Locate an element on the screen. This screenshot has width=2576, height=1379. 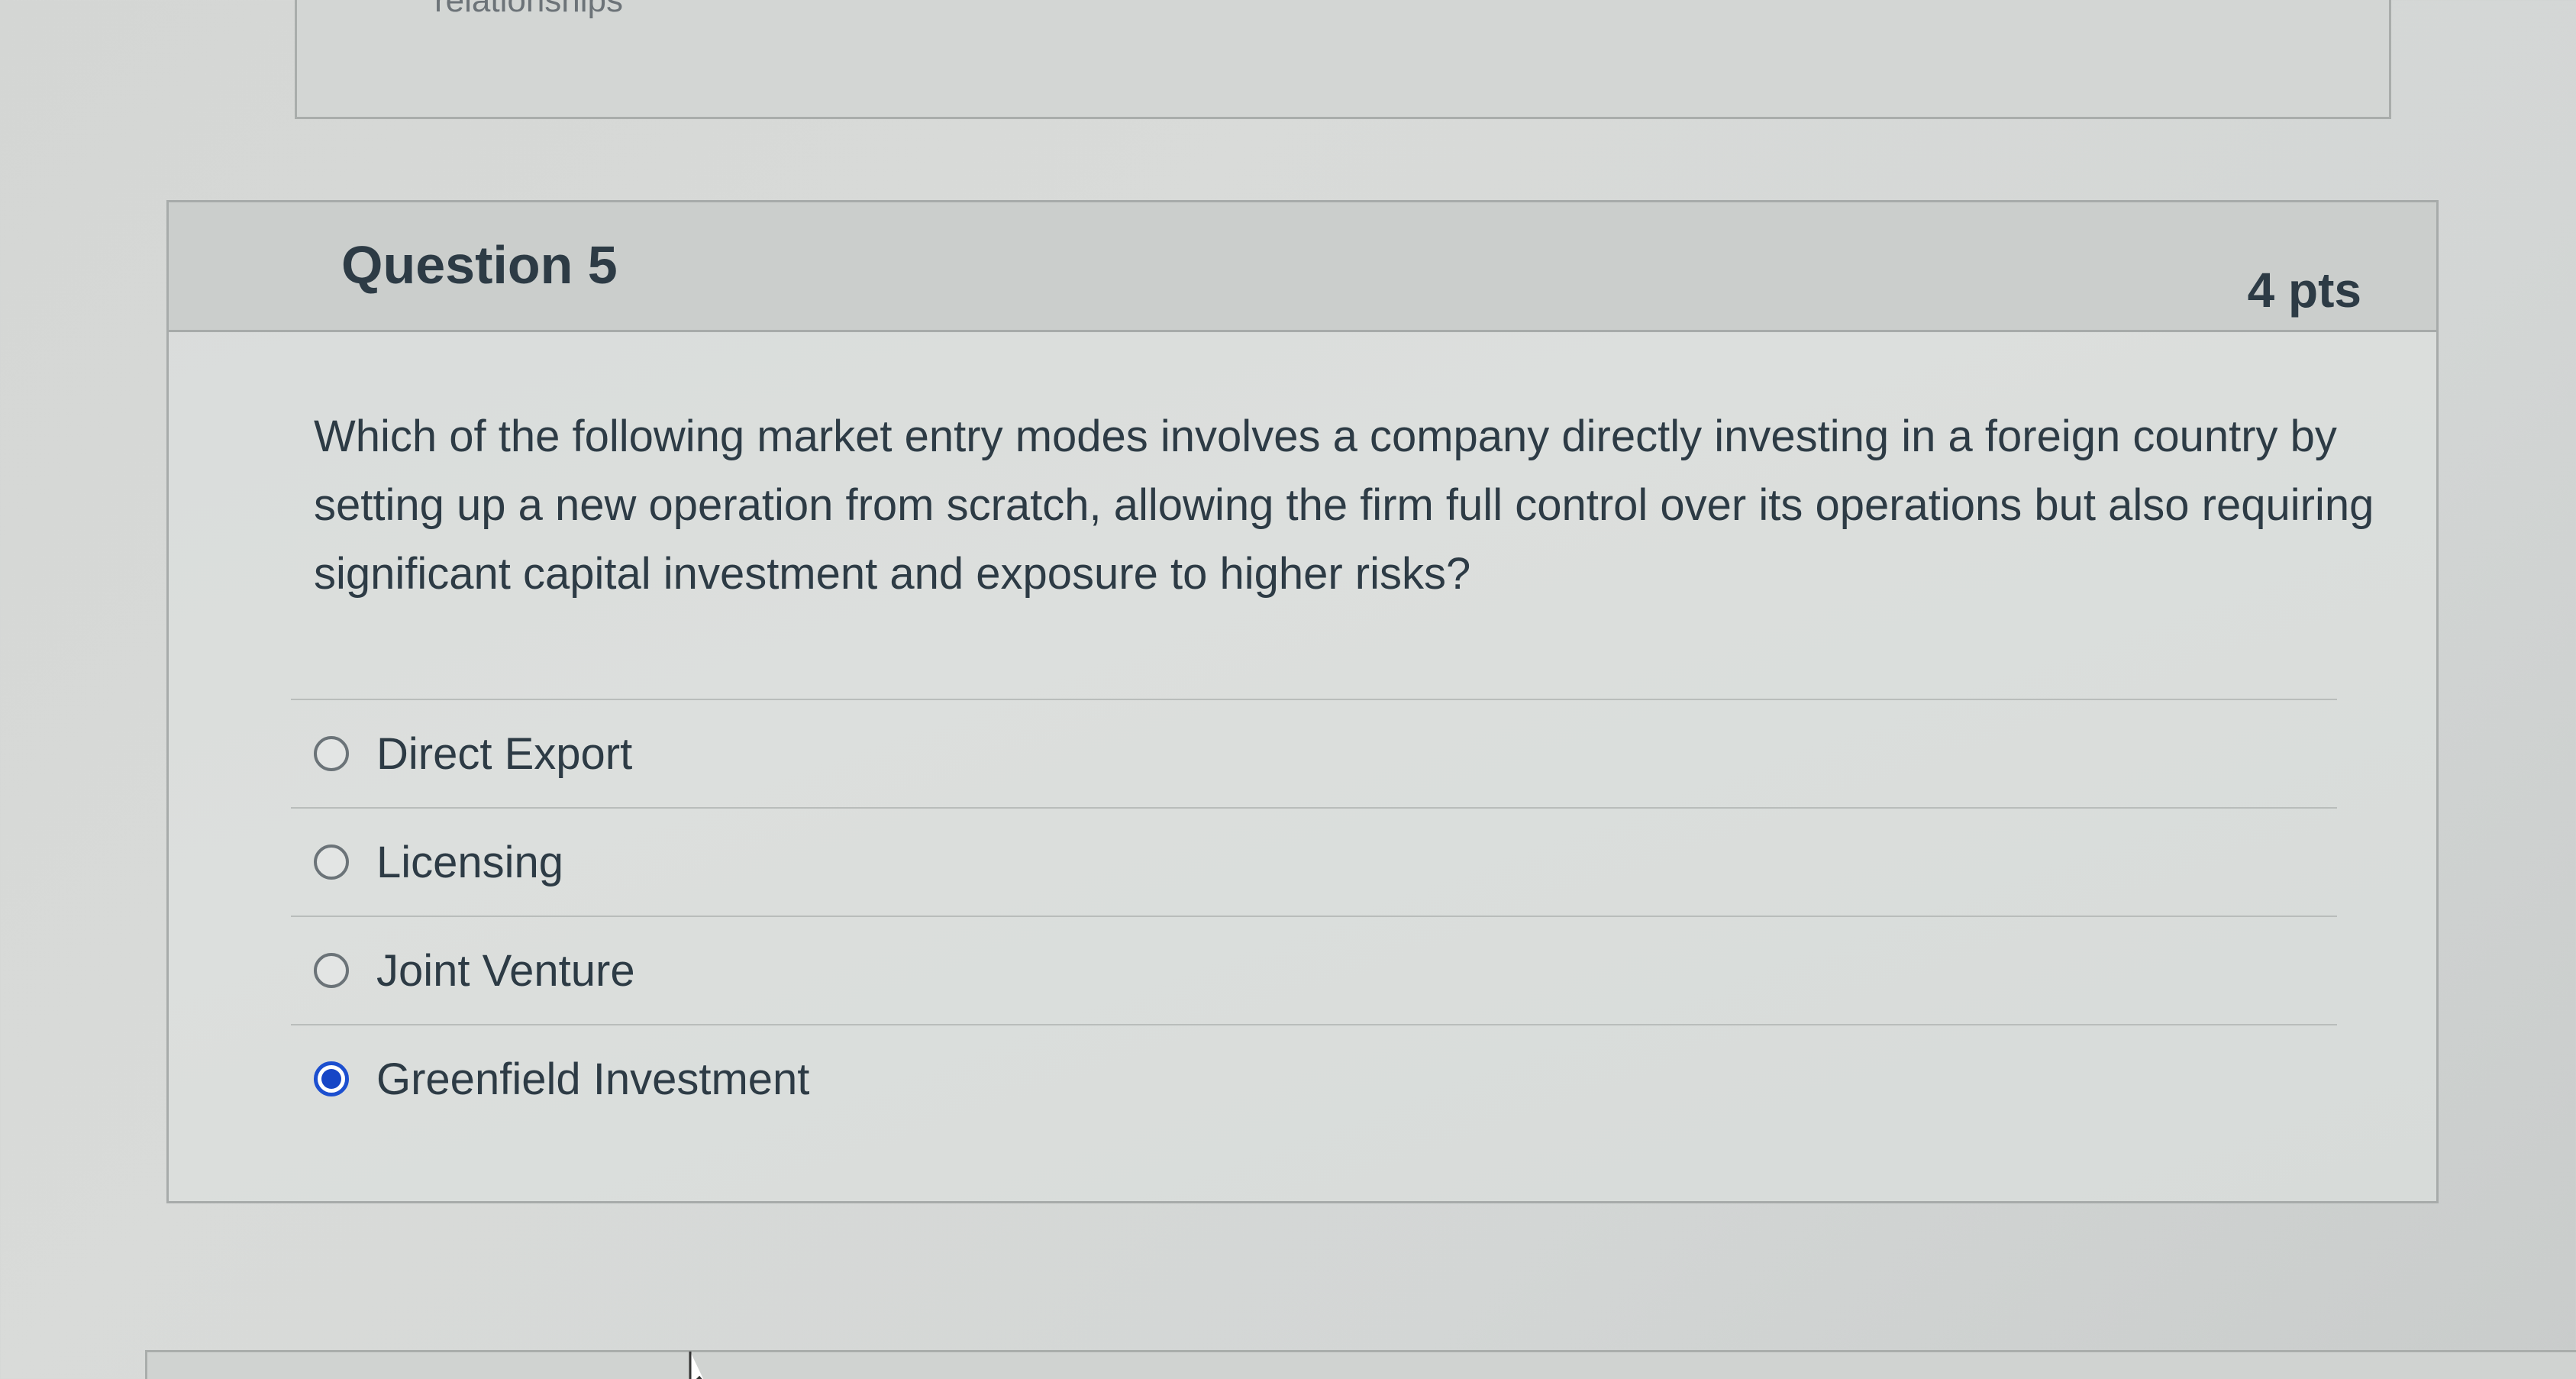
question-points: 4 pts is located at coordinates (2304, 290).